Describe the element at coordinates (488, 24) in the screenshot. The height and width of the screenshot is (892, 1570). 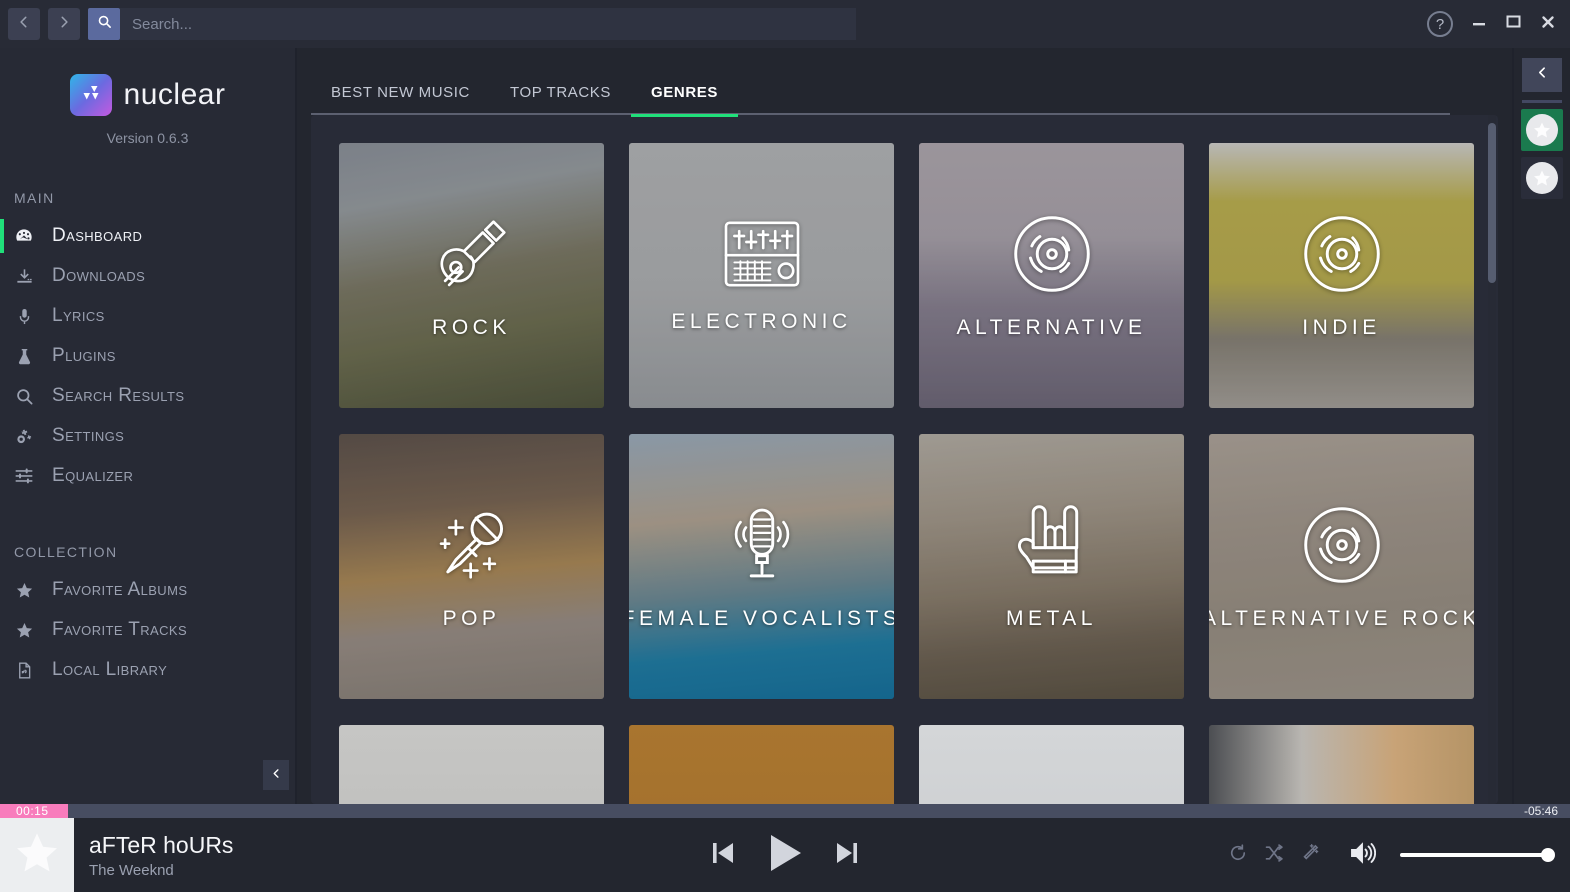
I see `search-input` at that location.